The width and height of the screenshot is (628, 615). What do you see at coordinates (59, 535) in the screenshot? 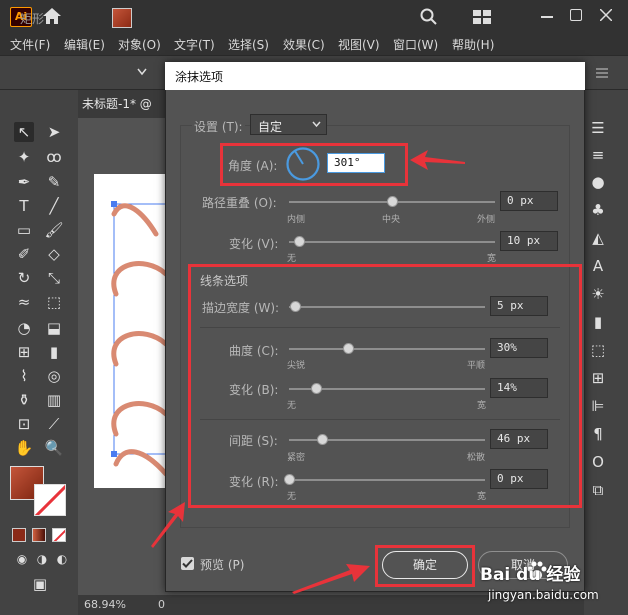
I see `none-mode-button` at bounding box center [59, 535].